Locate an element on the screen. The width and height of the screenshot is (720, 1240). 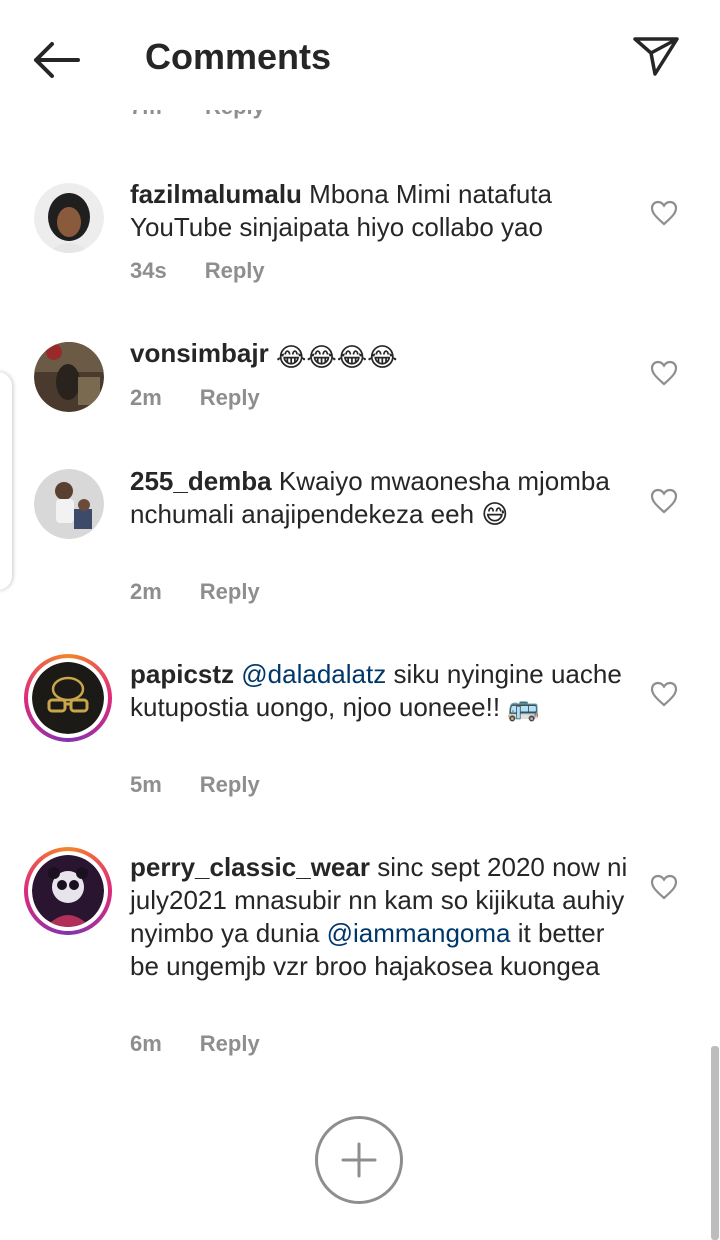
comment-time: 6m is located at coordinates (146, 1043).